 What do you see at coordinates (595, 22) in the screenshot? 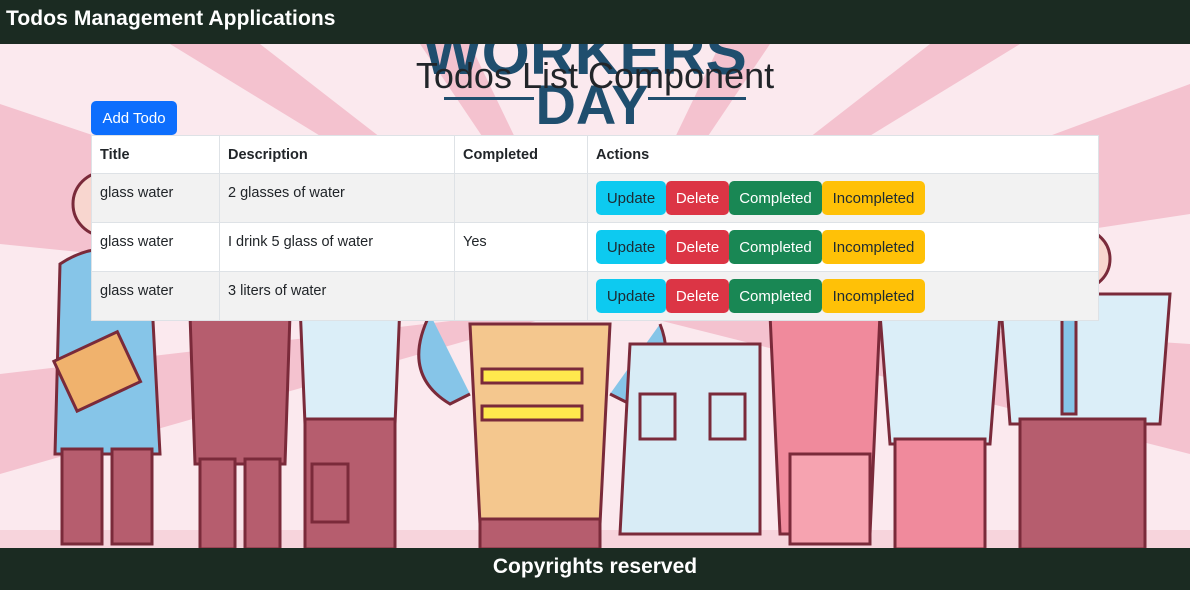
I see `top-navbar: Todos Management Applications` at bounding box center [595, 22].